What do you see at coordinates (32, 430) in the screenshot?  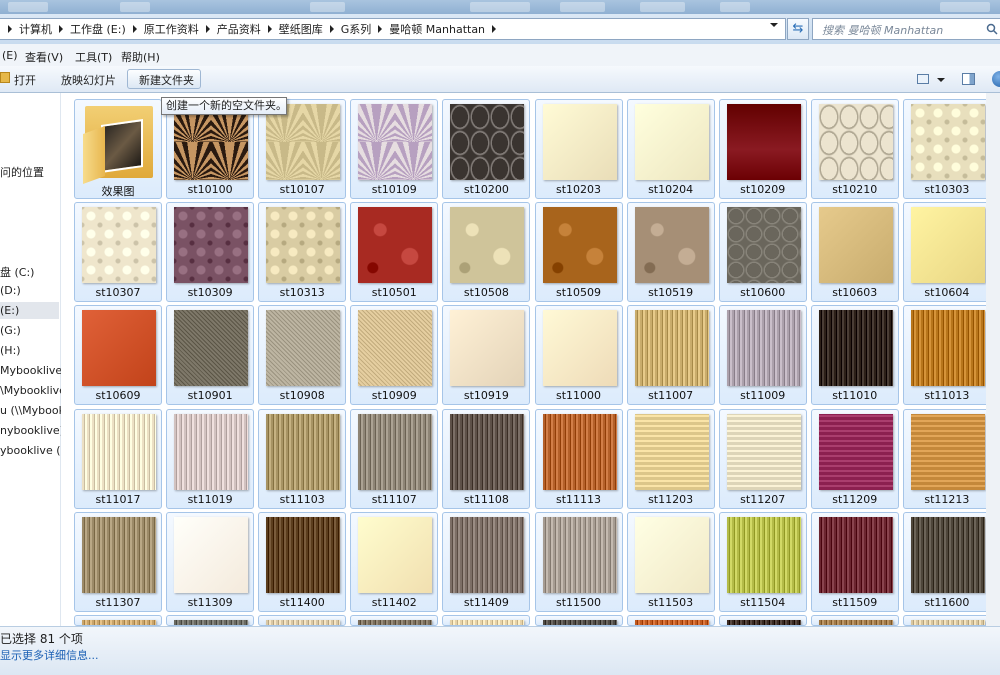 I see `nav-network-4: nybooklive)` at bounding box center [32, 430].